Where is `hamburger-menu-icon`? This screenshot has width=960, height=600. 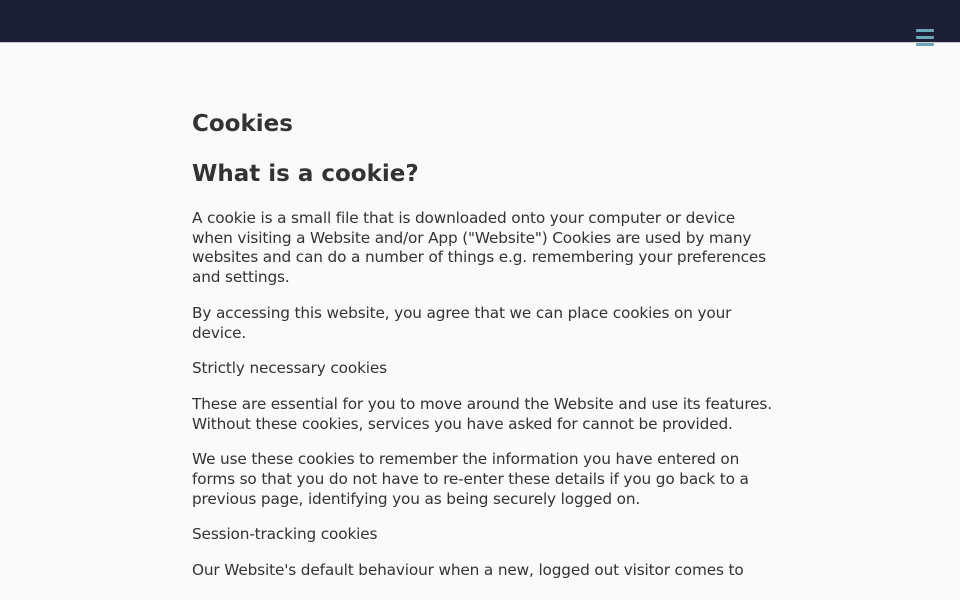
hamburger-menu-icon is located at coordinates (926, 38).